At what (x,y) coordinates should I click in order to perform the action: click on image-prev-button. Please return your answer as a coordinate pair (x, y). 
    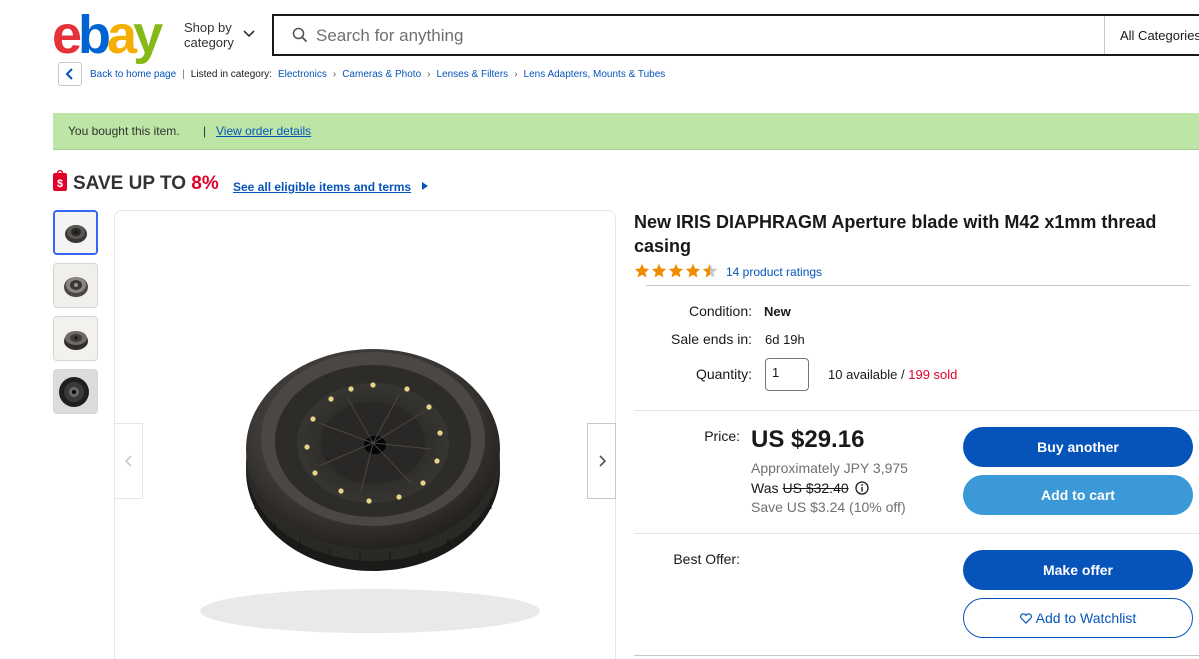
    Looking at the image, I should click on (128, 461).